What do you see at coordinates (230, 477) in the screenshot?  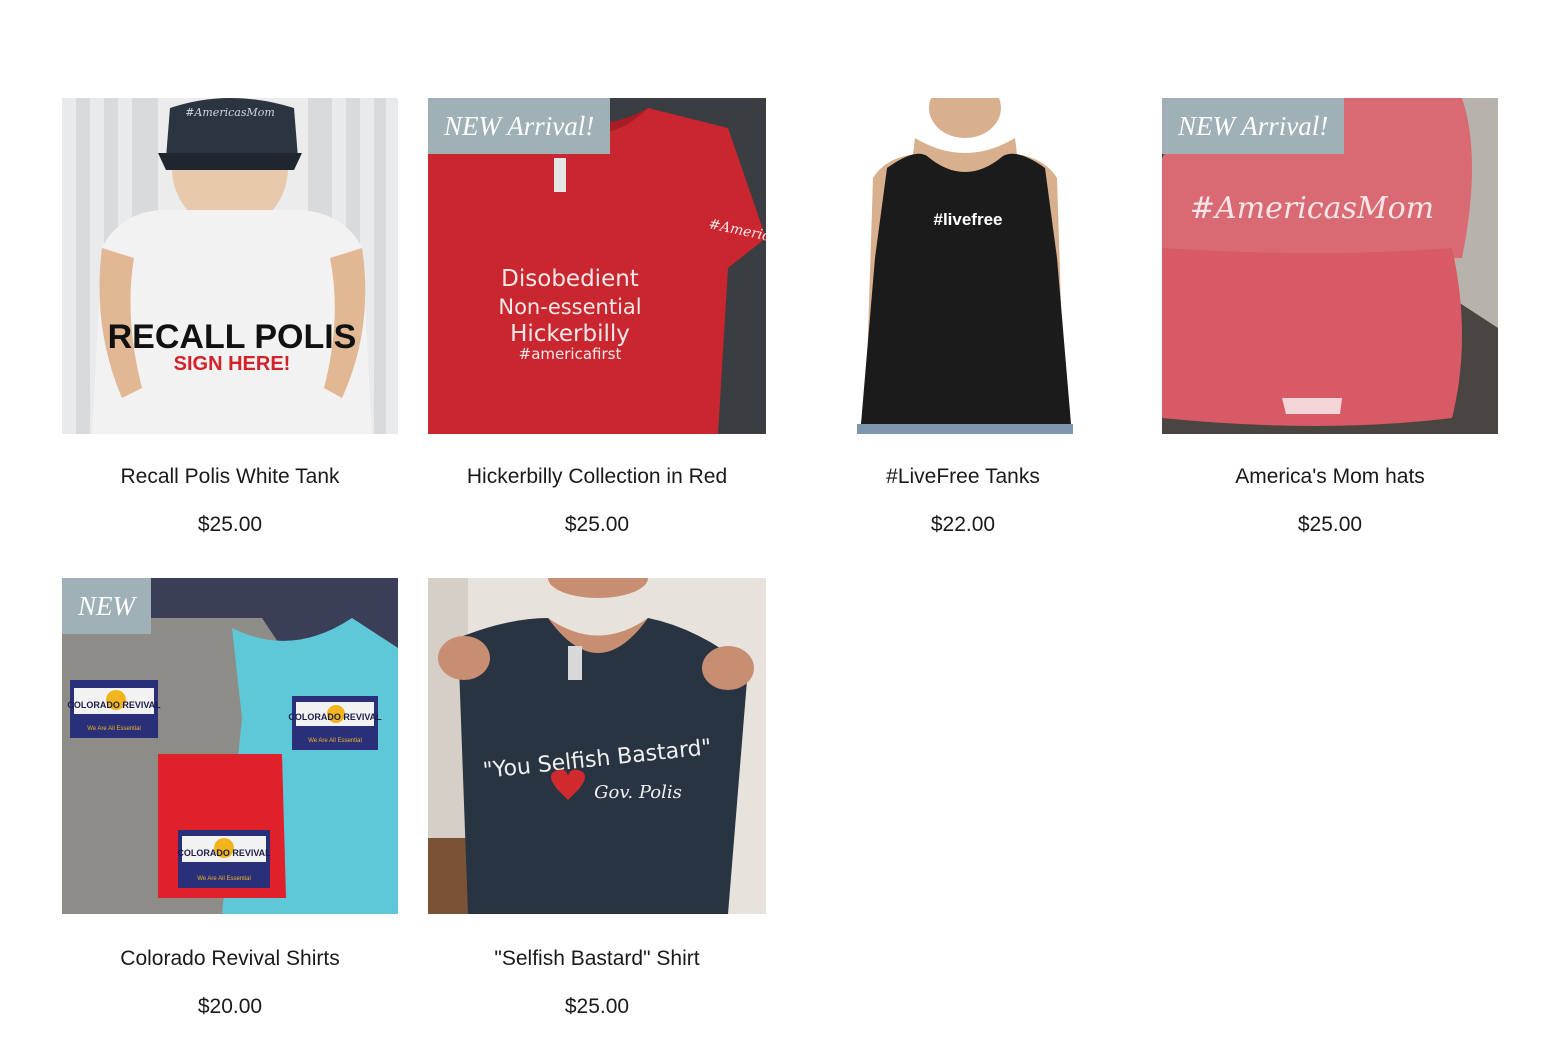 I see `product-title: Recall Polis White Tank` at bounding box center [230, 477].